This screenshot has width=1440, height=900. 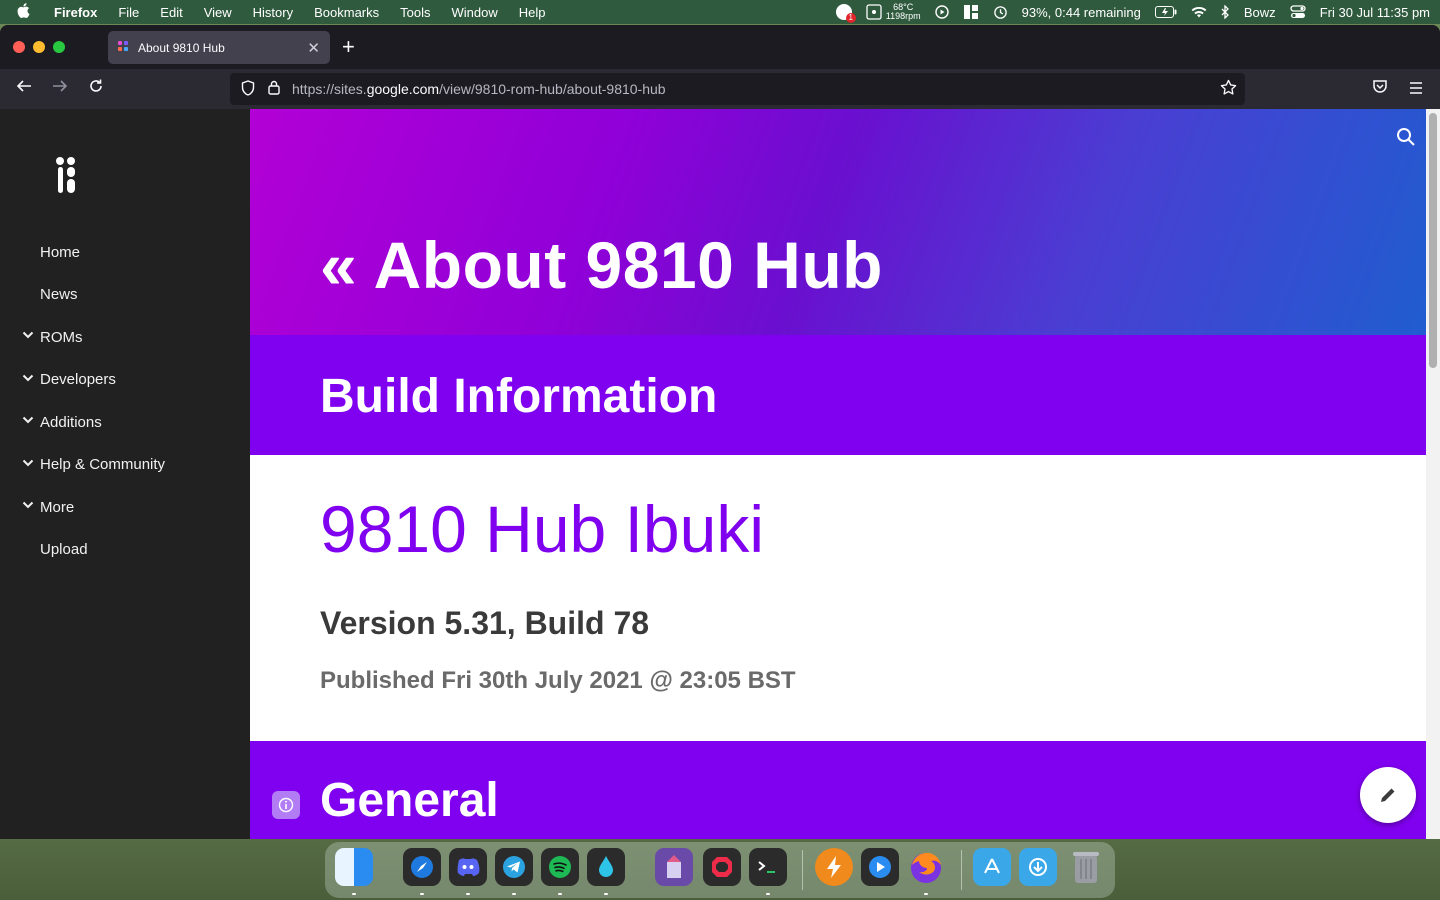 I want to click on edit-page-button, so click(x=1388, y=795).